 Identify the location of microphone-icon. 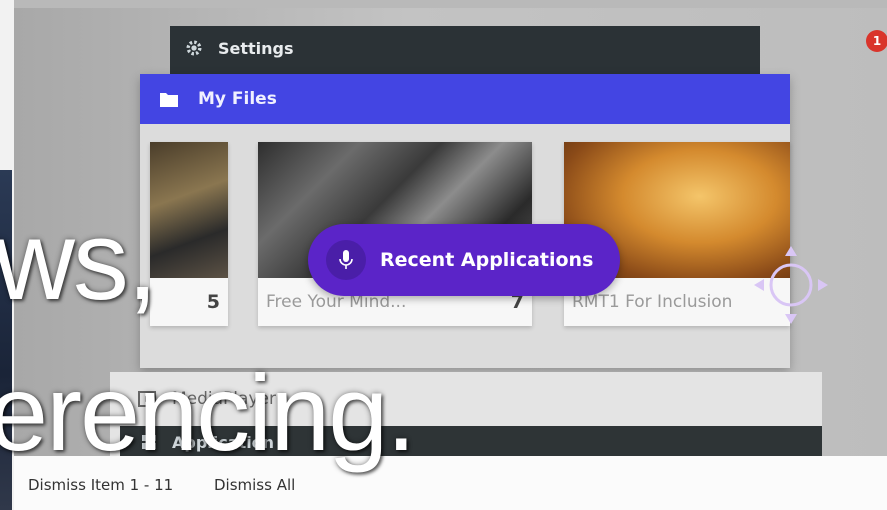
(346, 259).